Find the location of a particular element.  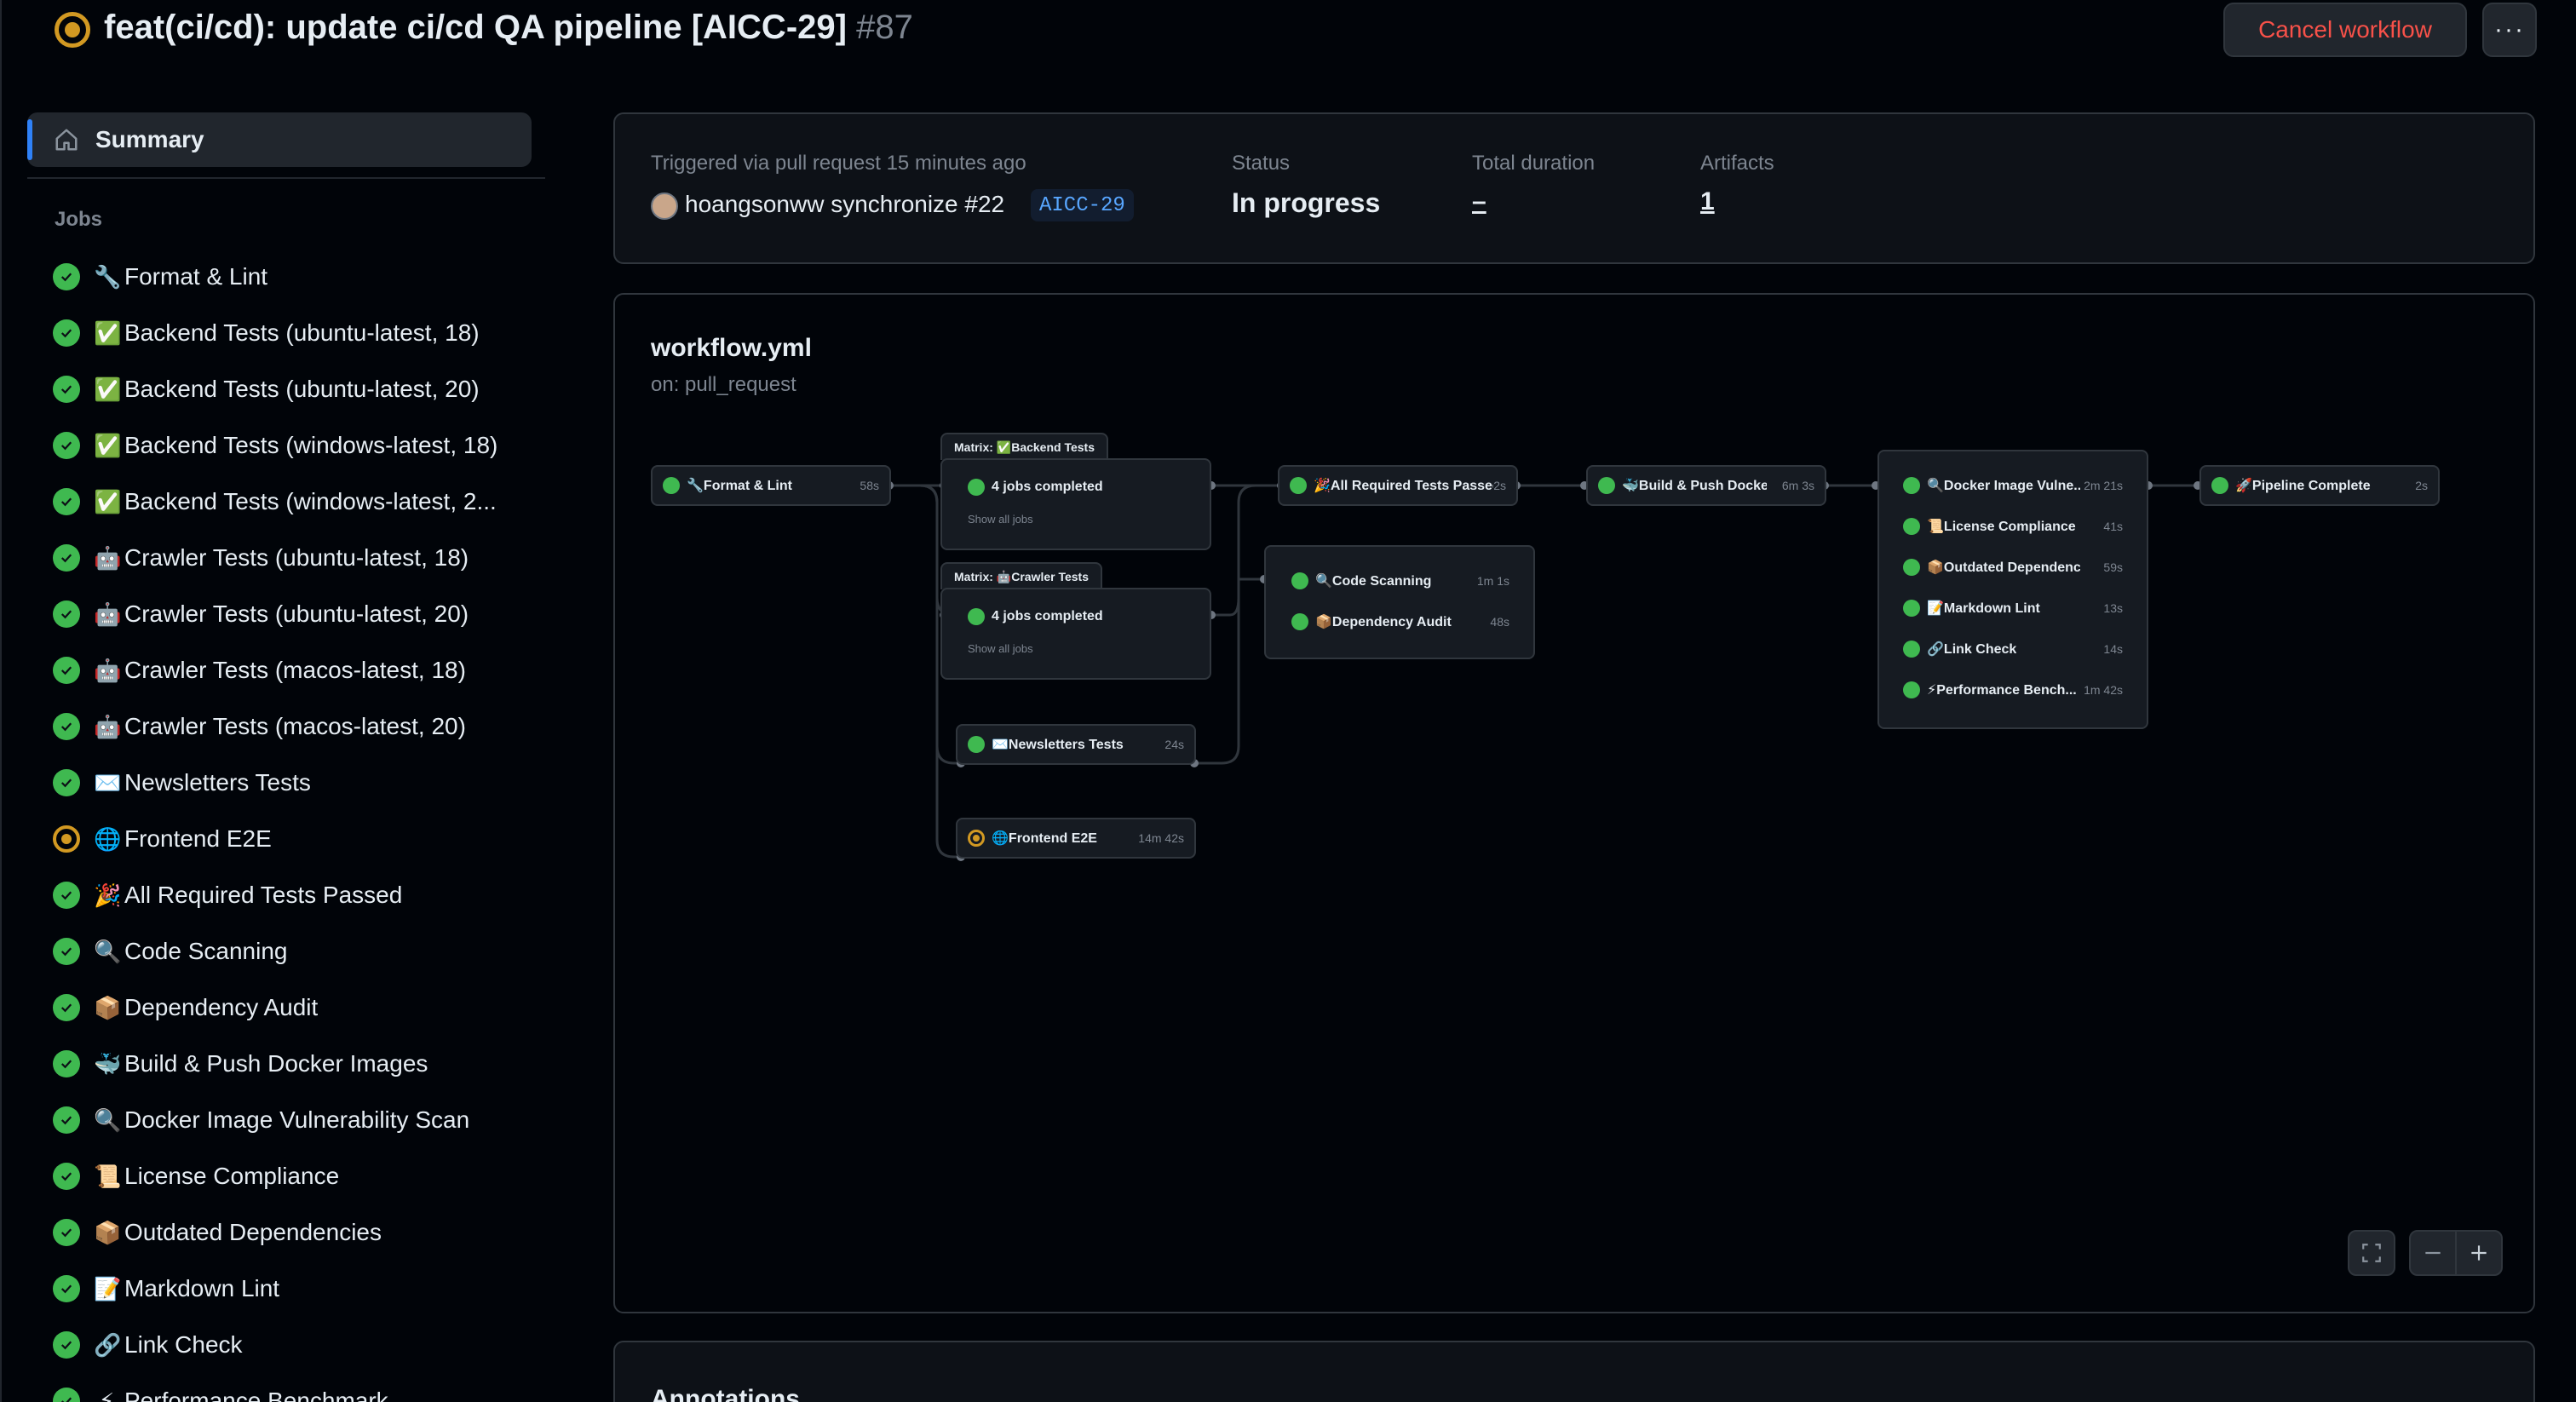

graph-node-newsletters: ✉️Newsletters Tests 24s is located at coordinates (1076, 744).